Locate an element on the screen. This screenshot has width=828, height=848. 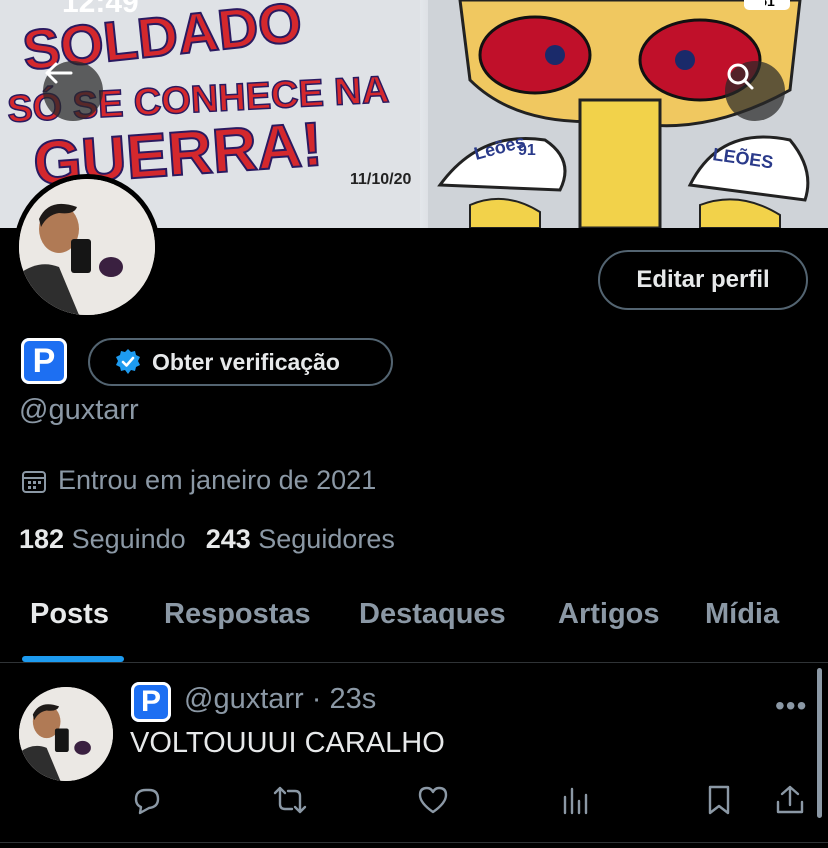
post-meta: @guxtarr · 23s is located at coordinates (280, 699).